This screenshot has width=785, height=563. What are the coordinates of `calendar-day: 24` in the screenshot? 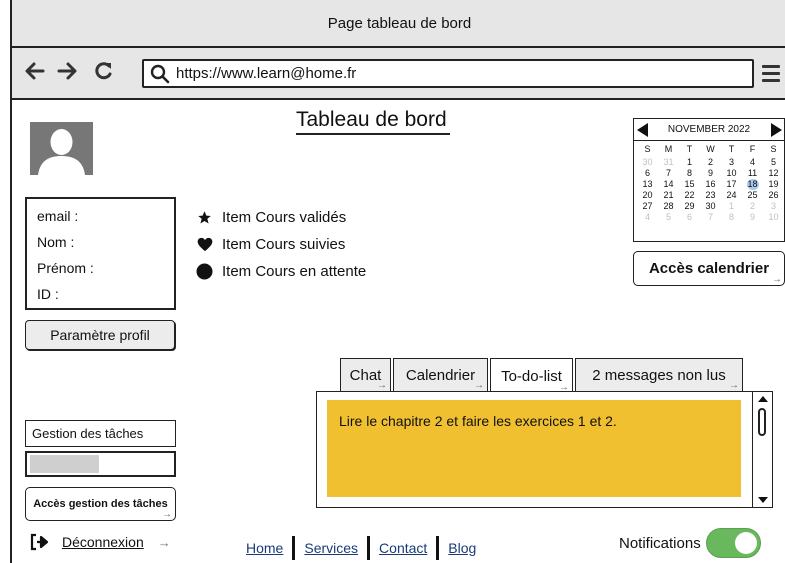 It's located at (731, 195).